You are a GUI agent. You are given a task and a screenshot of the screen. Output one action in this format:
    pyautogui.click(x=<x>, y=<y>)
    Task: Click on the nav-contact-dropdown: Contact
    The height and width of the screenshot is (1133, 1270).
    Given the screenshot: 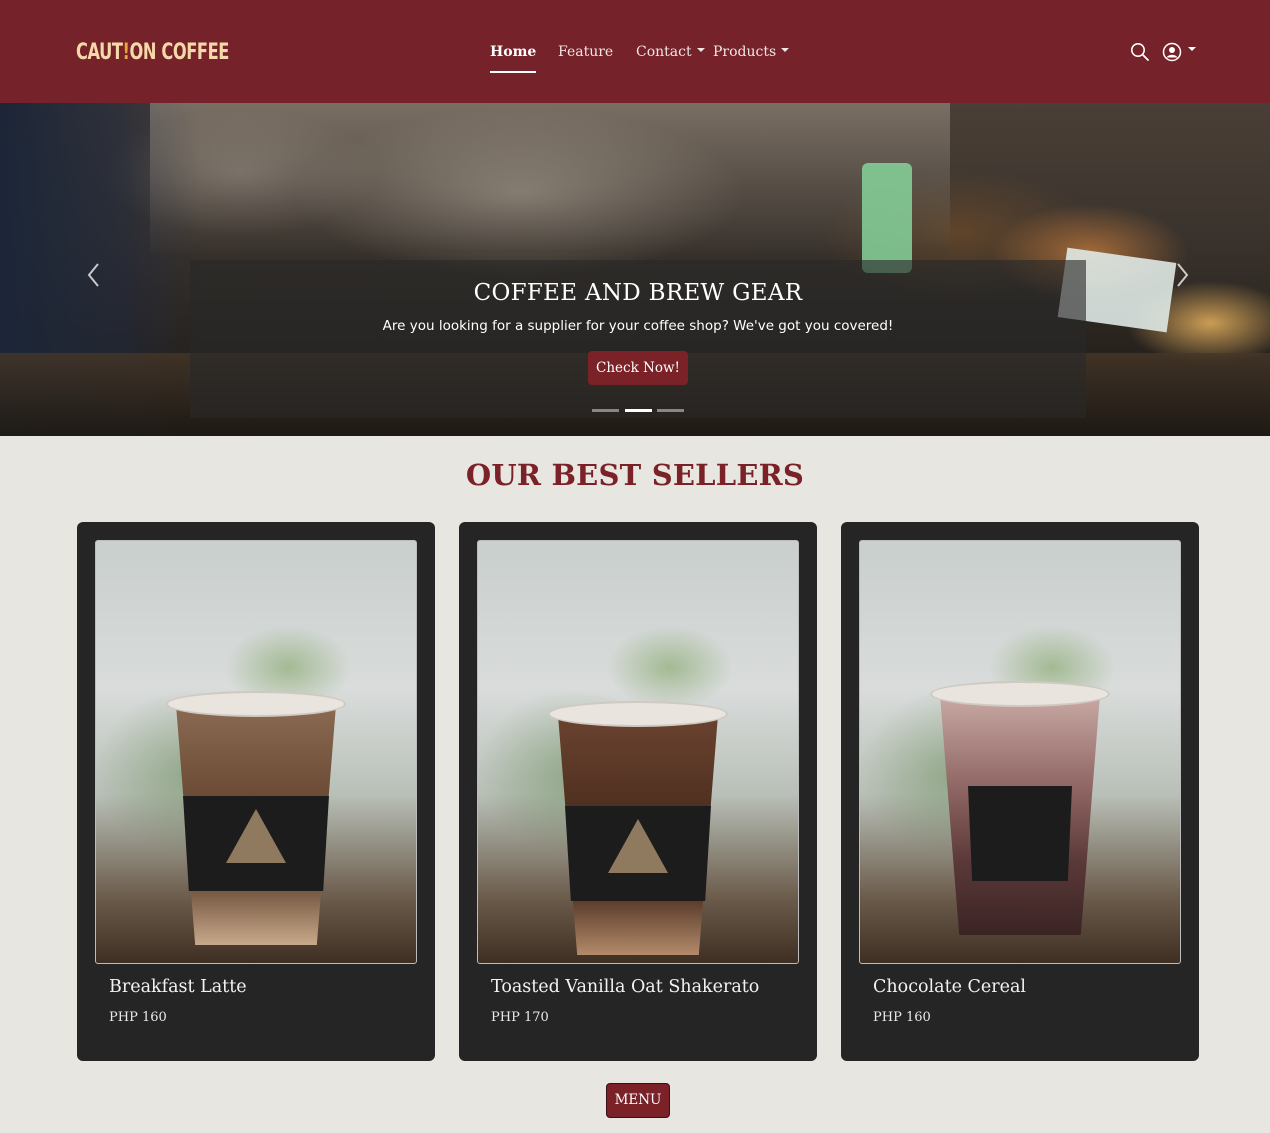 What is the action you would take?
    pyautogui.click(x=670, y=52)
    